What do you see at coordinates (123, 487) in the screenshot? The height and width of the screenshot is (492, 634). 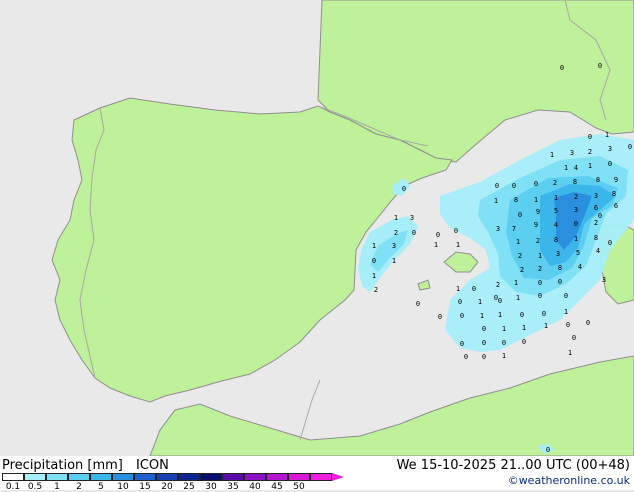 I see `scale-tick-label: 10` at bounding box center [123, 487].